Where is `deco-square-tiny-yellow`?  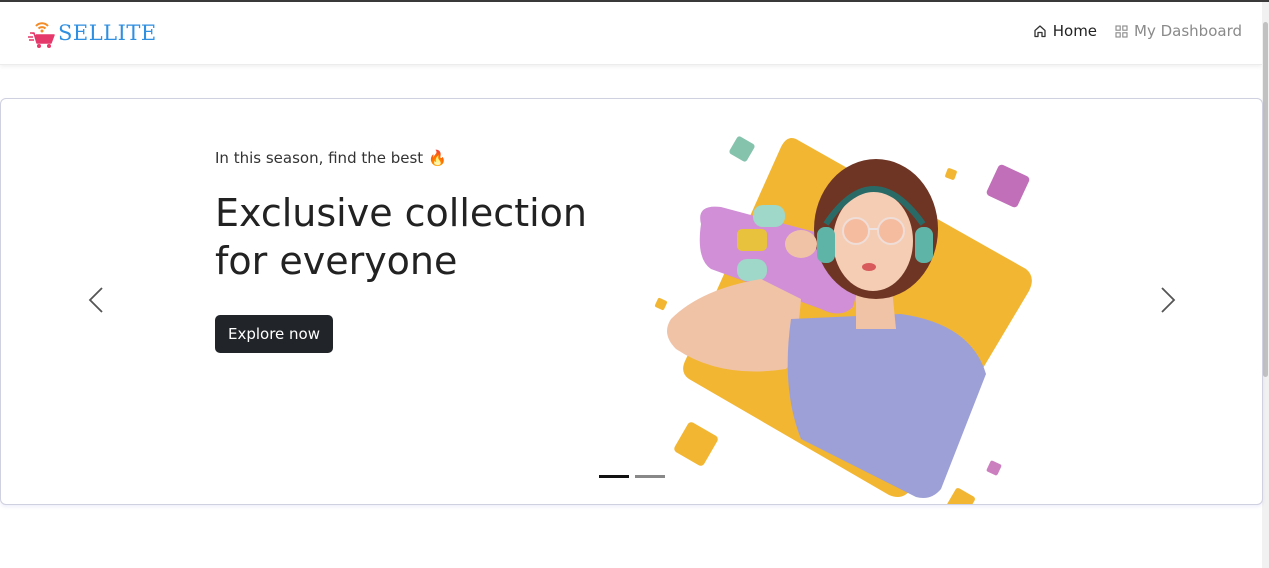
deco-square-tiny-yellow is located at coordinates (661, 304).